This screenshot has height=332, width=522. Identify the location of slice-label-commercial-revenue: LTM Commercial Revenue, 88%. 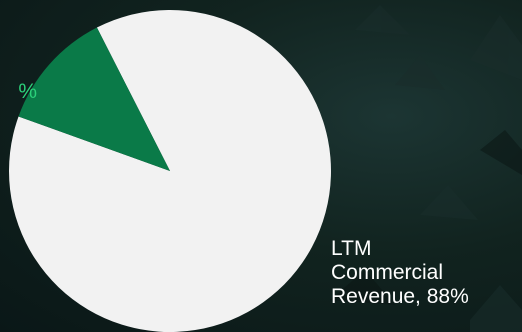
(400, 272).